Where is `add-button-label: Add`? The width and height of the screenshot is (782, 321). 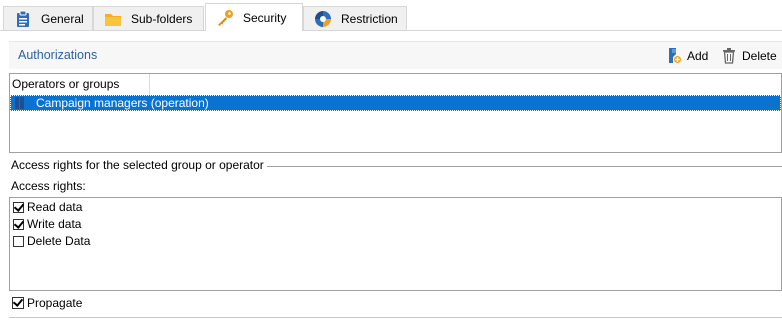 add-button-label: Add is located at coordinates (698, 55).